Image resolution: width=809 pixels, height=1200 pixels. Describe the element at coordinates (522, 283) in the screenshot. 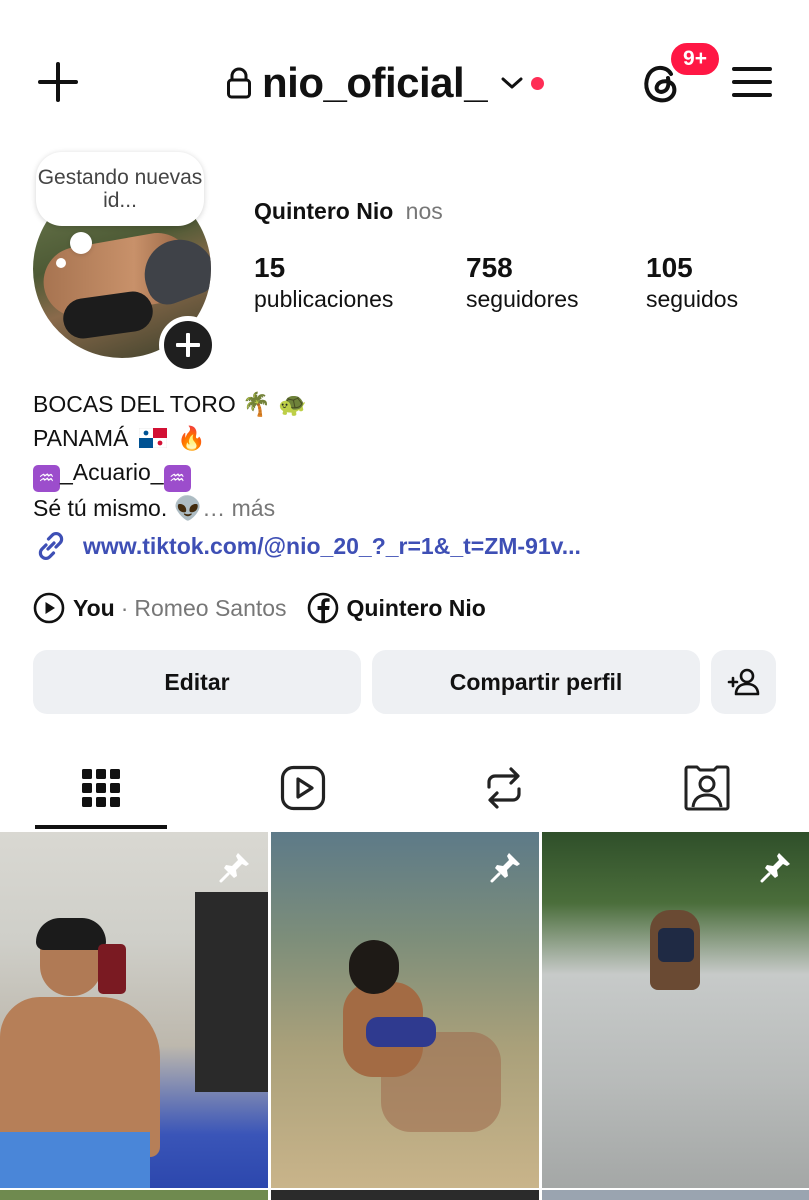

I see `stat-followers: 758 seguidores` at that location.